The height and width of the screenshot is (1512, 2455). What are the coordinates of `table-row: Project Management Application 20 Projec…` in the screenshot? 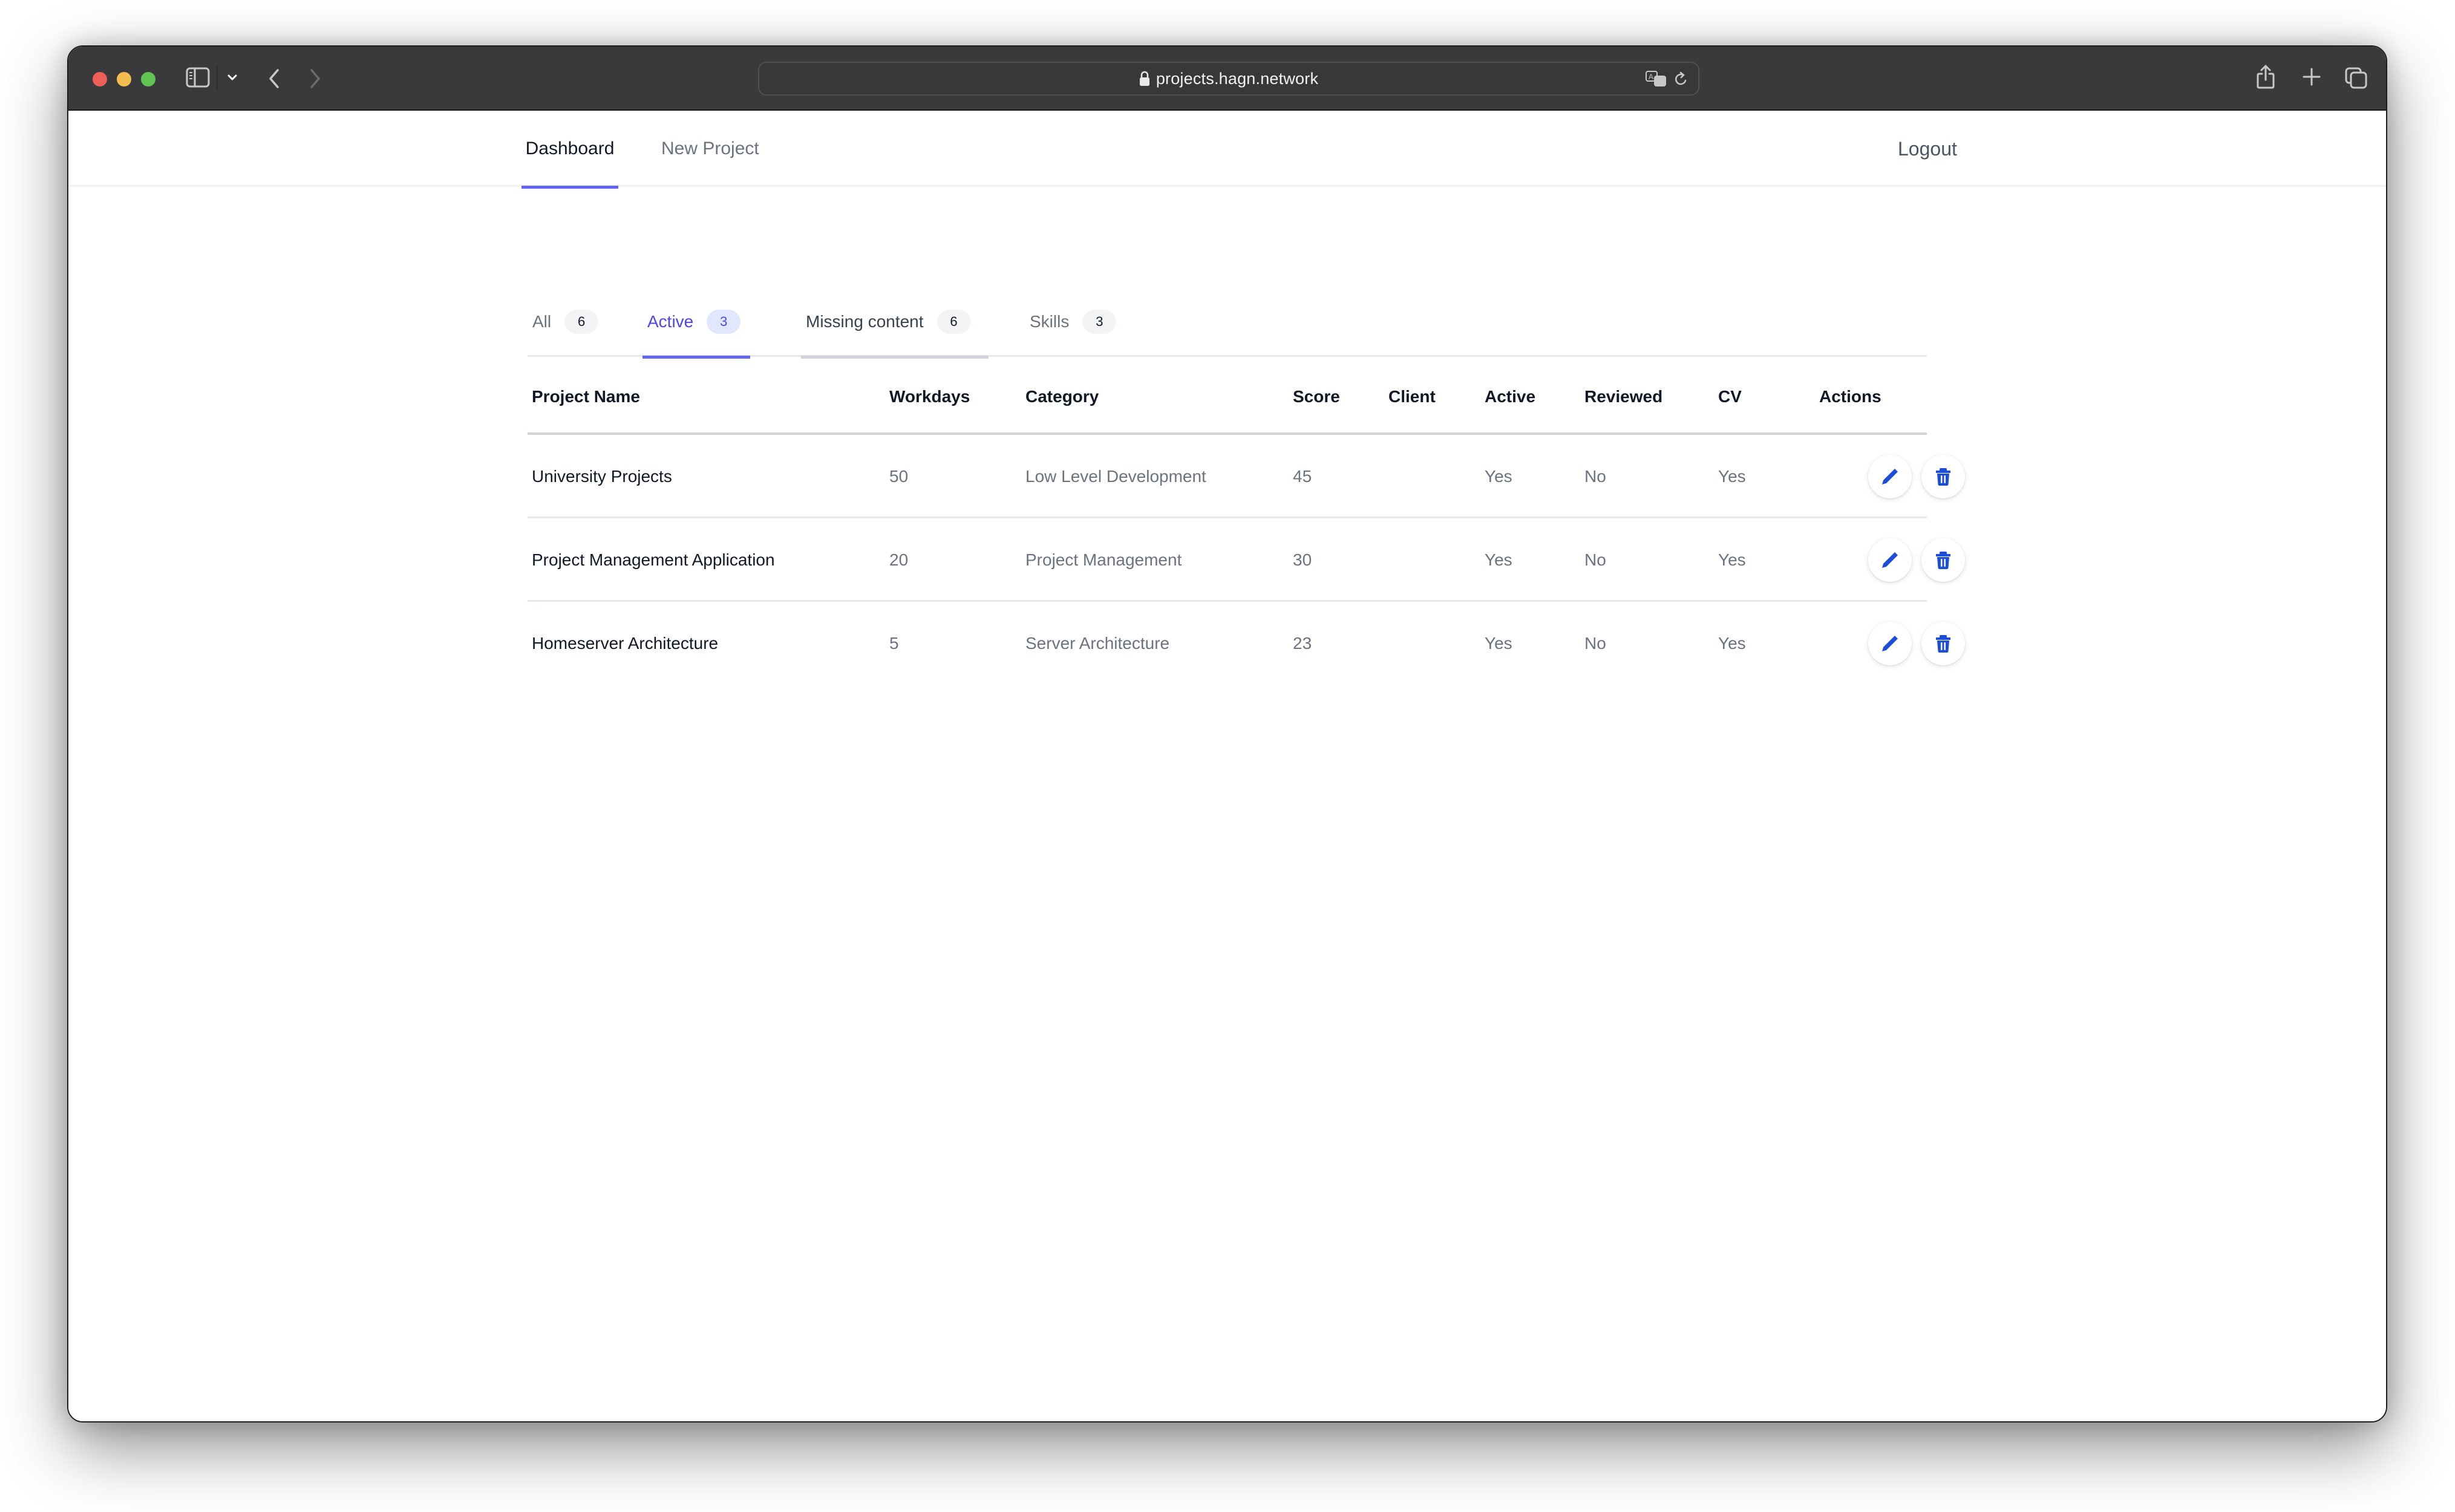 It's located at (1246, 560).